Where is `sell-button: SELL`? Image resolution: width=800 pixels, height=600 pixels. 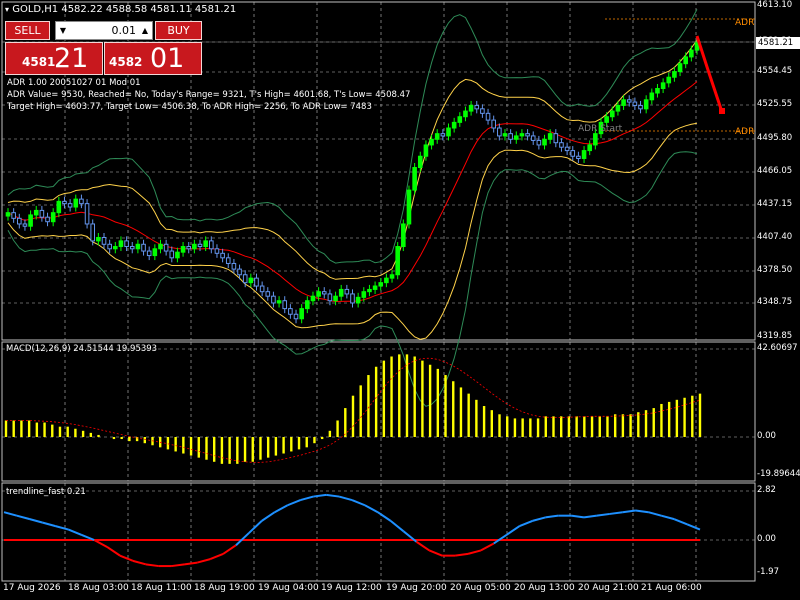 sell-button: SELL is located at coordinates (27, 30).